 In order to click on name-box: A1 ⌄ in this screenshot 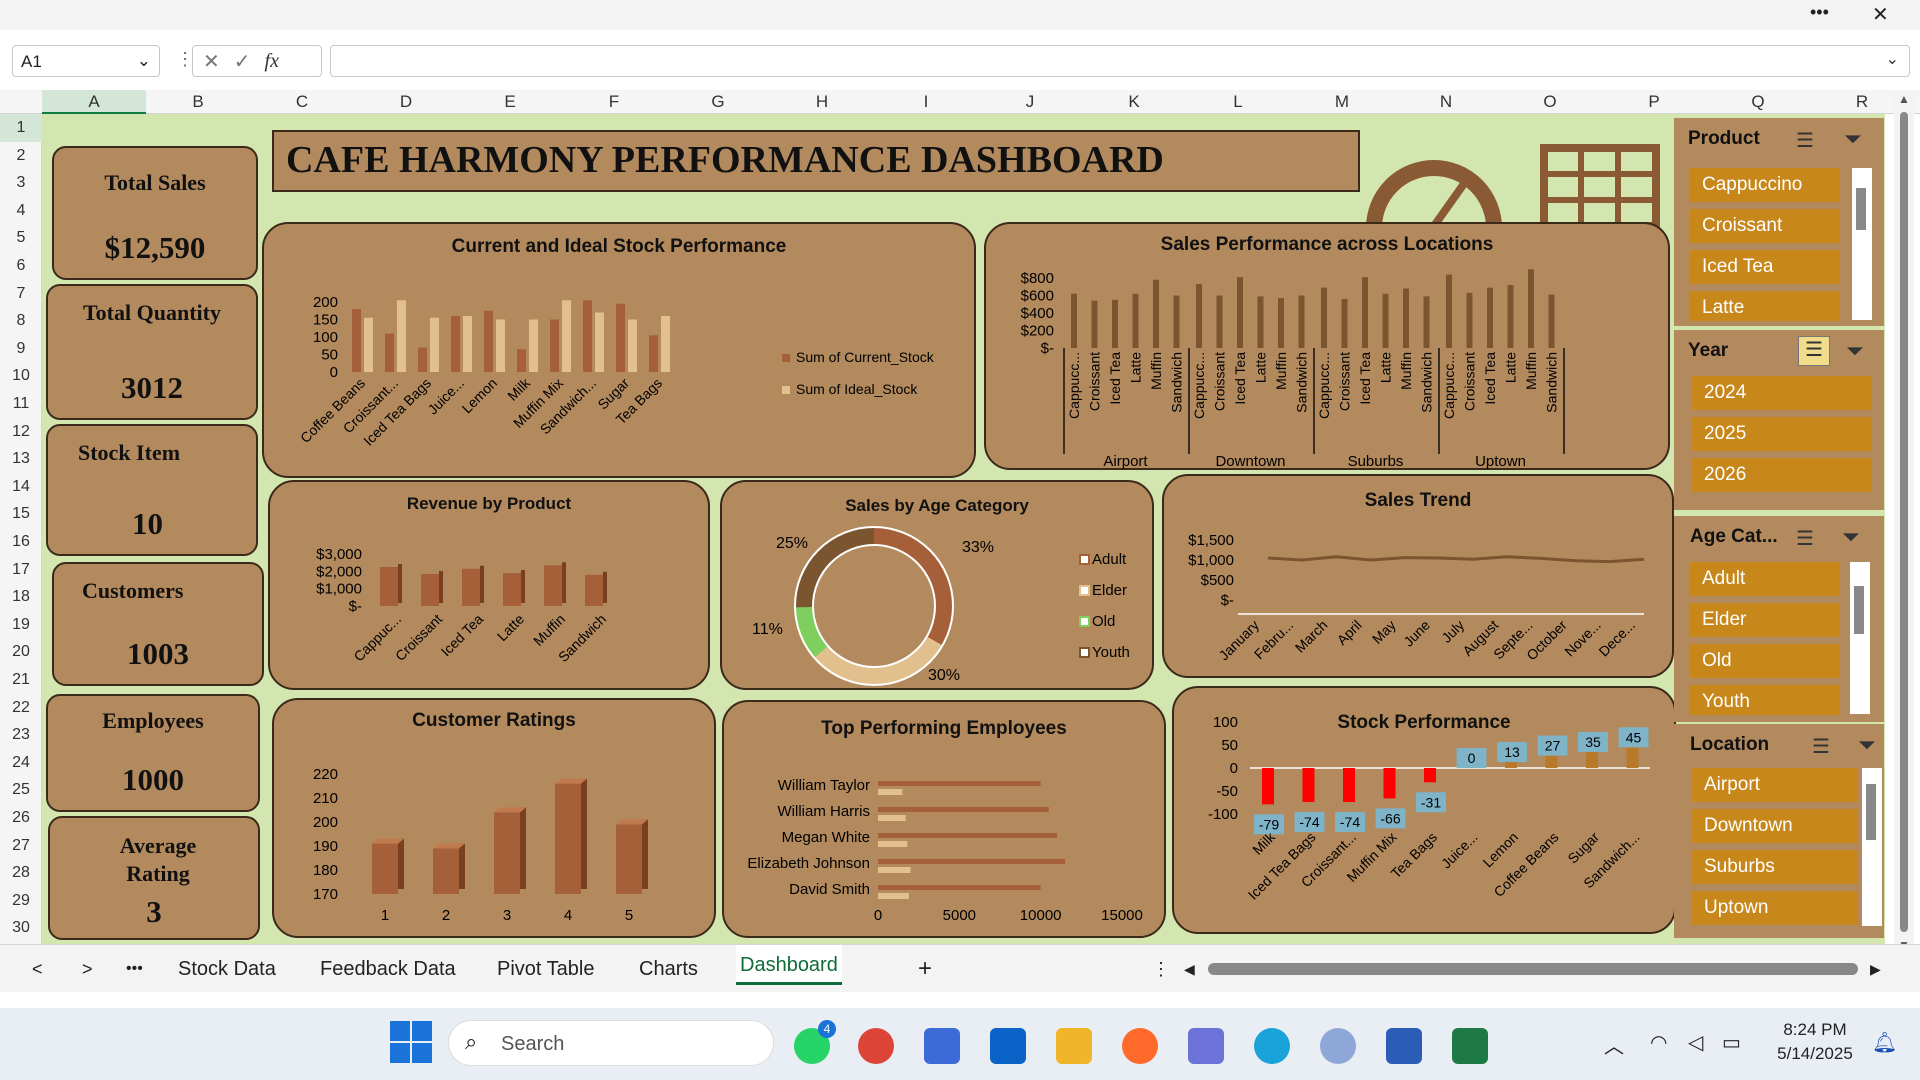, I will do `click(86, 61)`.